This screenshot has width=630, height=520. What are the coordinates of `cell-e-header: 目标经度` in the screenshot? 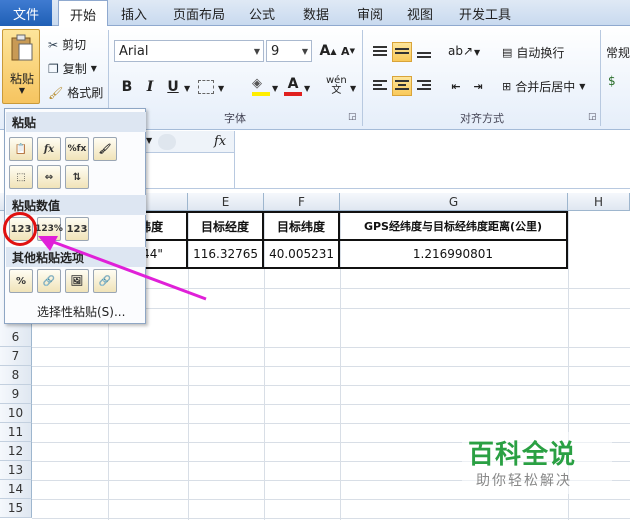 It's located at (226, 226).